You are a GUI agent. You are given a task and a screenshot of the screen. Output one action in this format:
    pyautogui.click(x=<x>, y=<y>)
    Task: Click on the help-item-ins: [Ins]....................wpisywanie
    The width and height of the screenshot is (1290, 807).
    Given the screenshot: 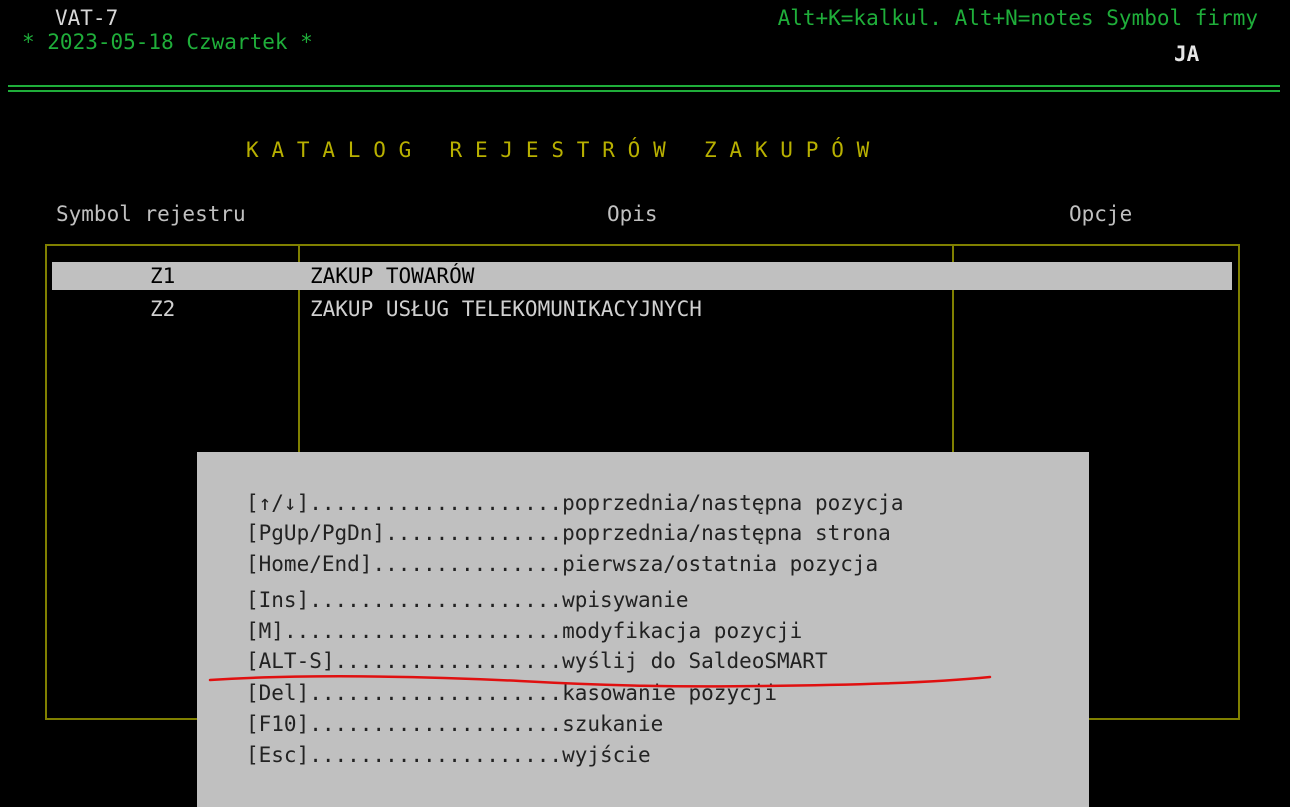 What is the action you would take?
    pyautogui.click(x=467, y=600)
    